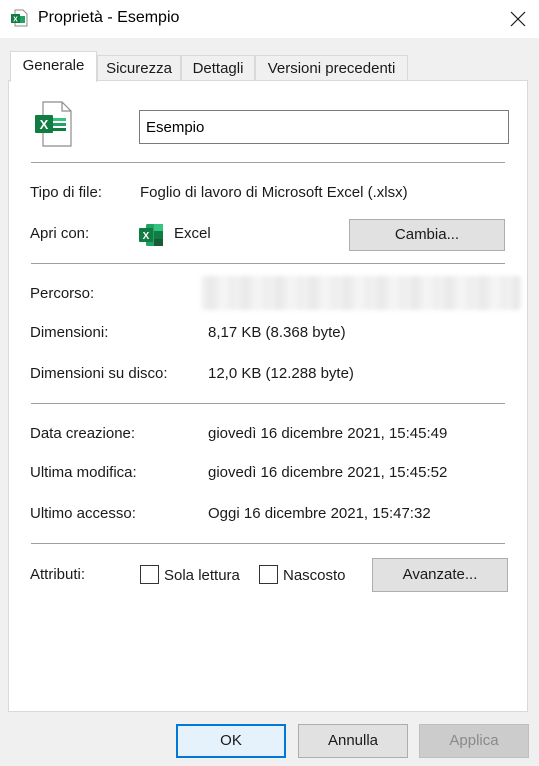 Image resolution: width=539 pixels, height=766 pixels. What do you see at coordinates (99, 373) in the screenshot?
I see `size-on-disk-label: Dimensioni su disco:` at bounding box center [99, 373].